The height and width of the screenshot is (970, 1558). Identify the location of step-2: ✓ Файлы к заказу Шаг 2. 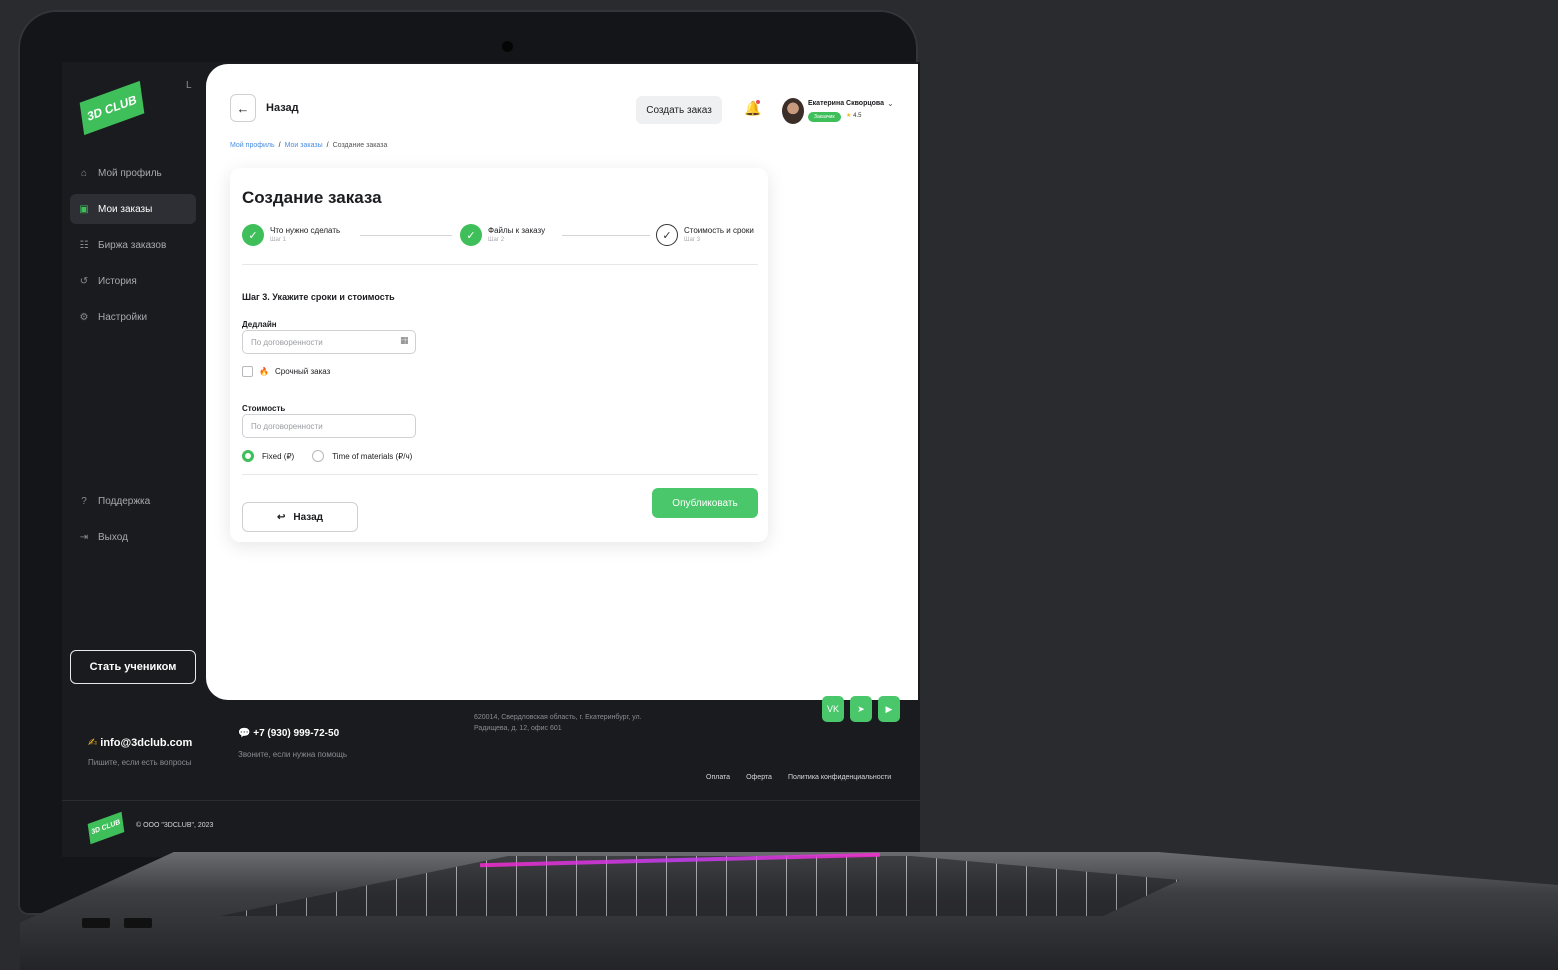
(502, 235).